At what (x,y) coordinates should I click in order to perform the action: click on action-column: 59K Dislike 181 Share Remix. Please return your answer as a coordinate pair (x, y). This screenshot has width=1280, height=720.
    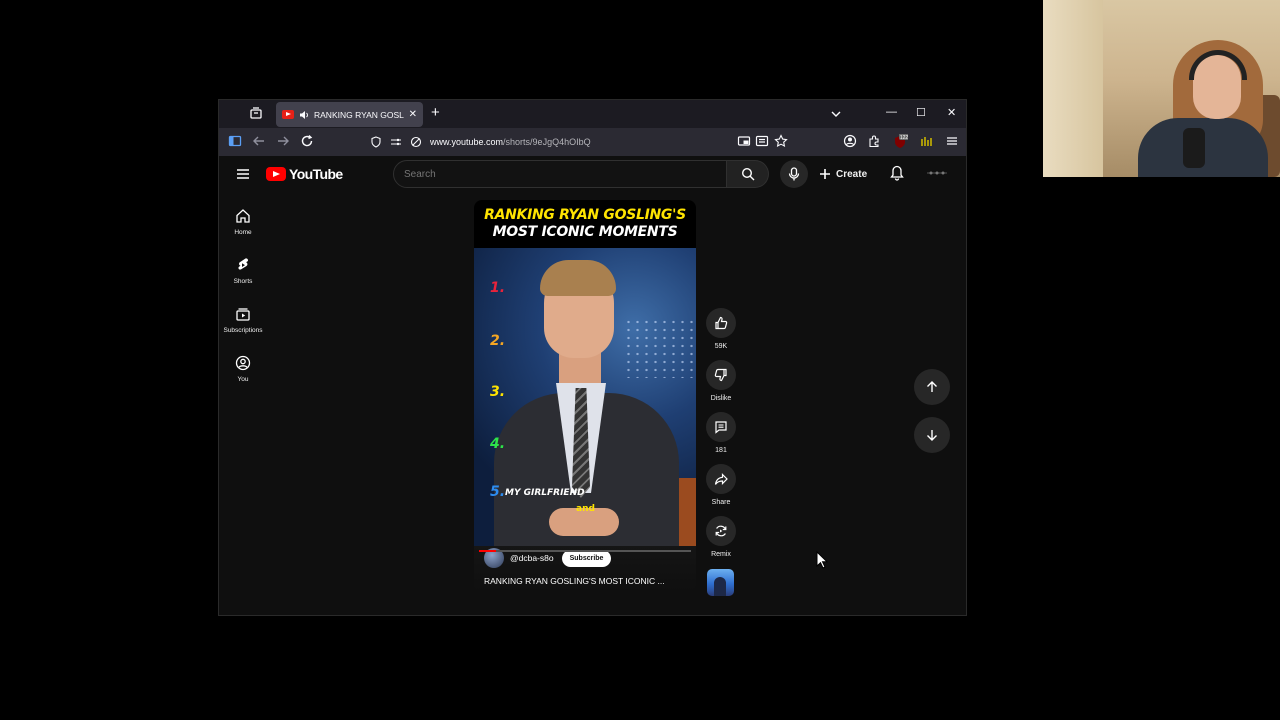
    Looking at the image, I should click on (721, 438).